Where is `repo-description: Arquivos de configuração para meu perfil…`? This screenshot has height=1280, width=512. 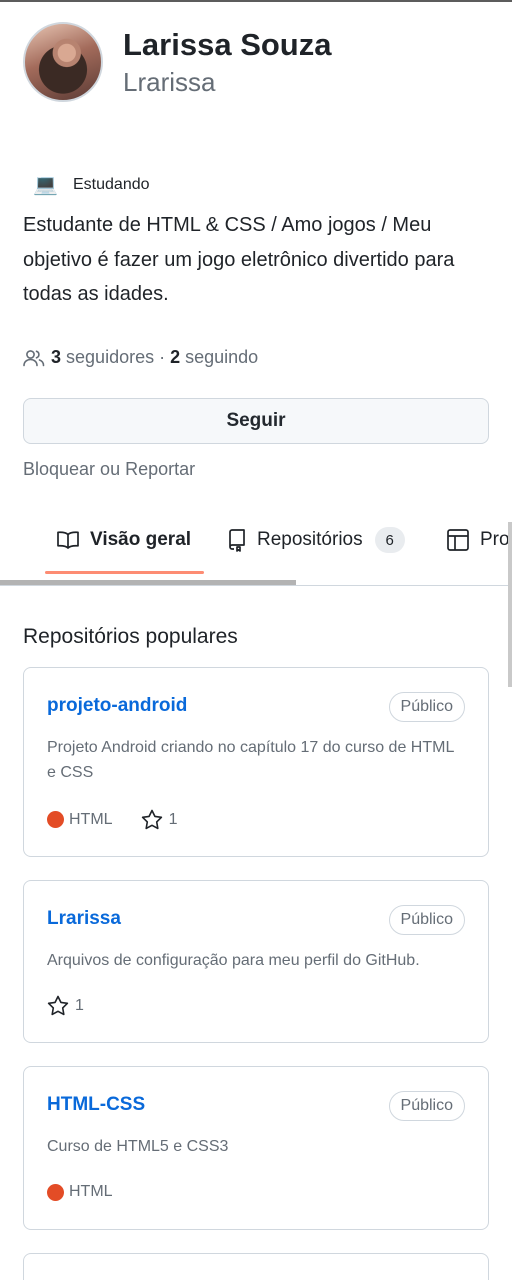
repo-description: Arquivos de configuração para meu perfil… is located at coordinates (233, 960).